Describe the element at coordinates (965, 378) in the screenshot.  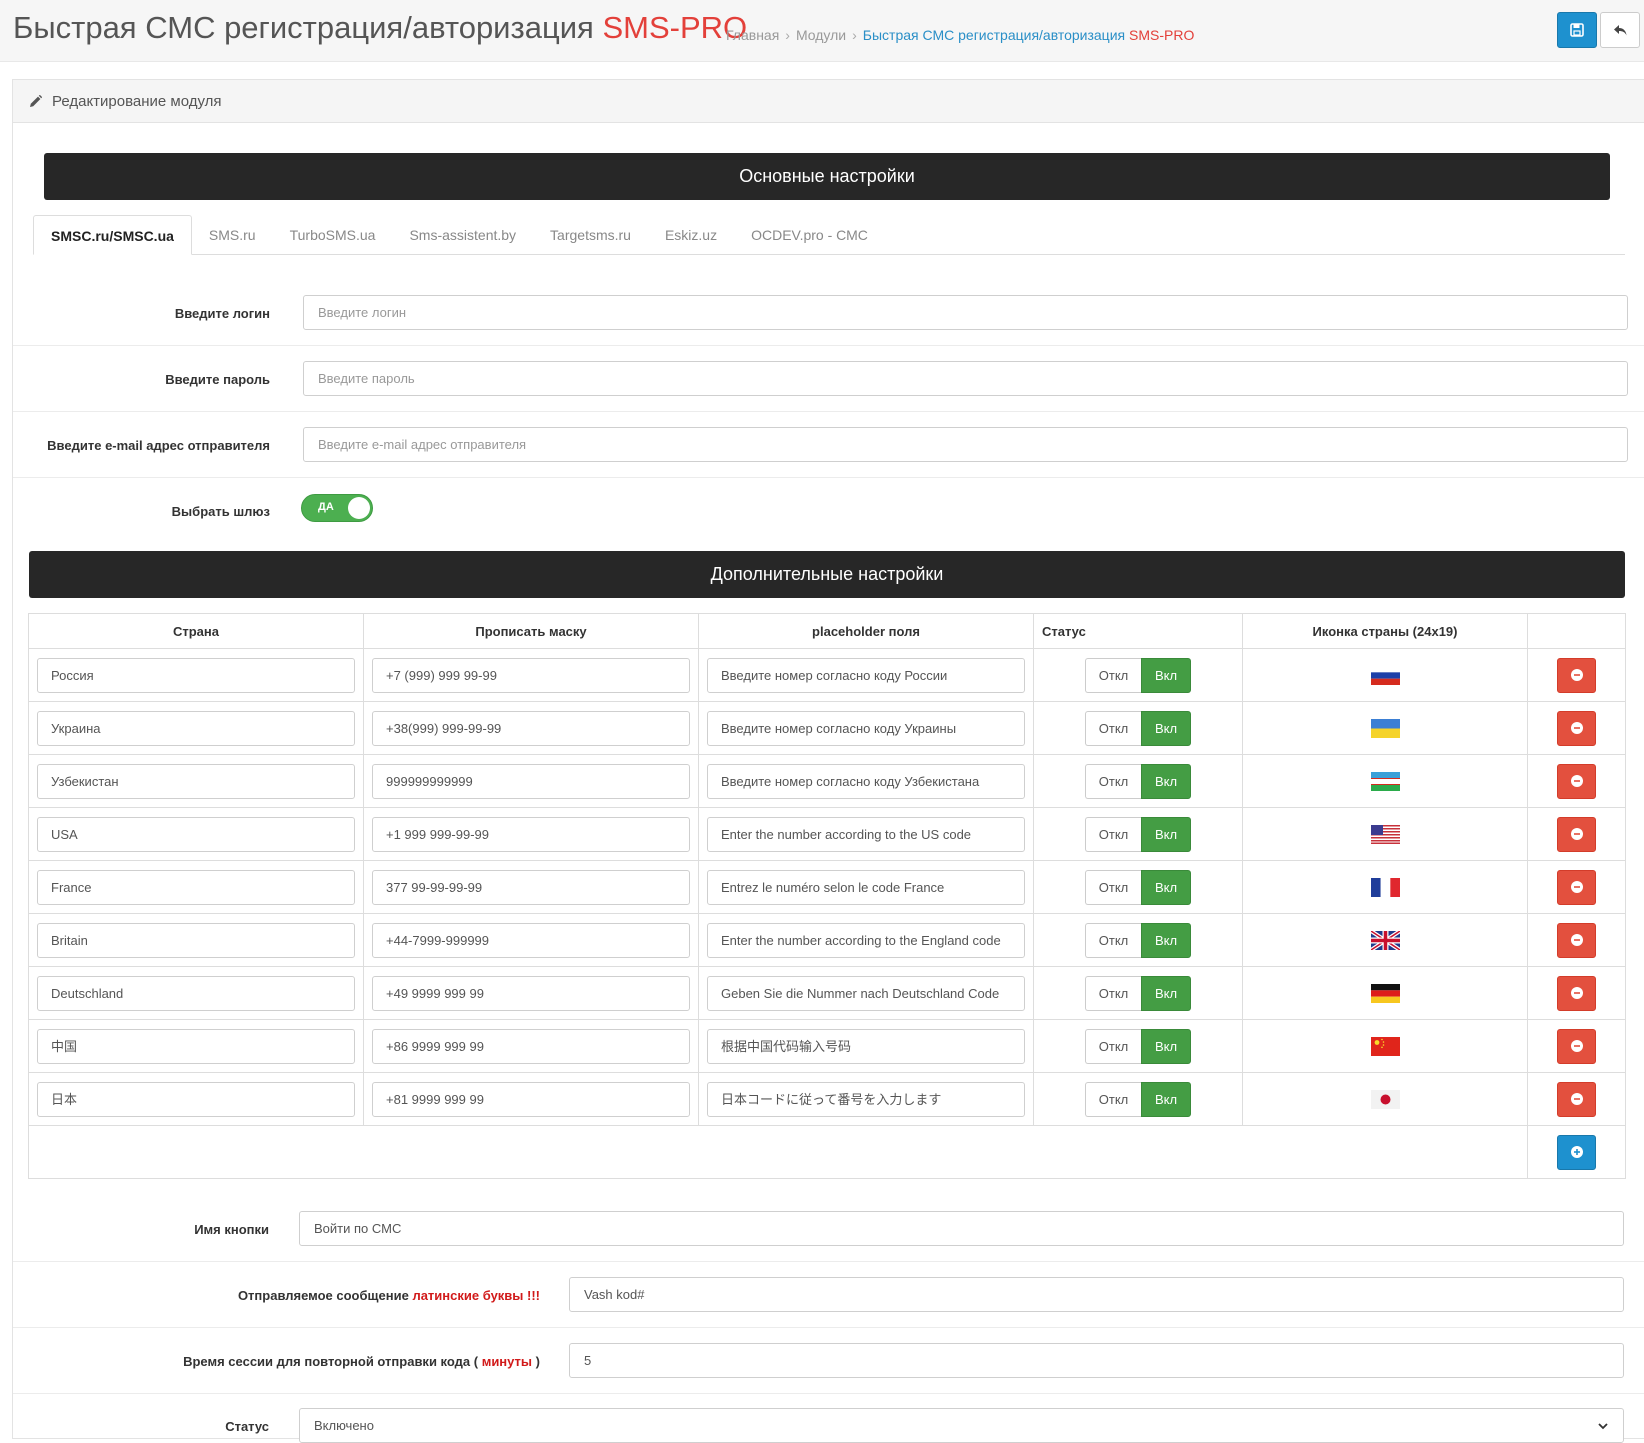
I see `password-input` at that location.